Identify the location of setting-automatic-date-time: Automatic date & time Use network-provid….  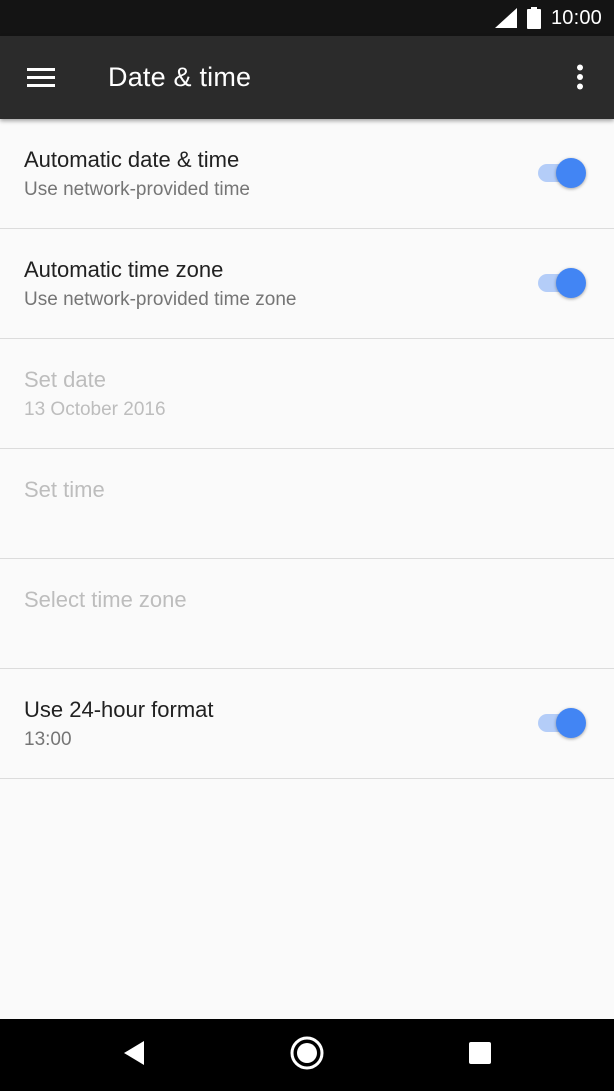
(307, 174).